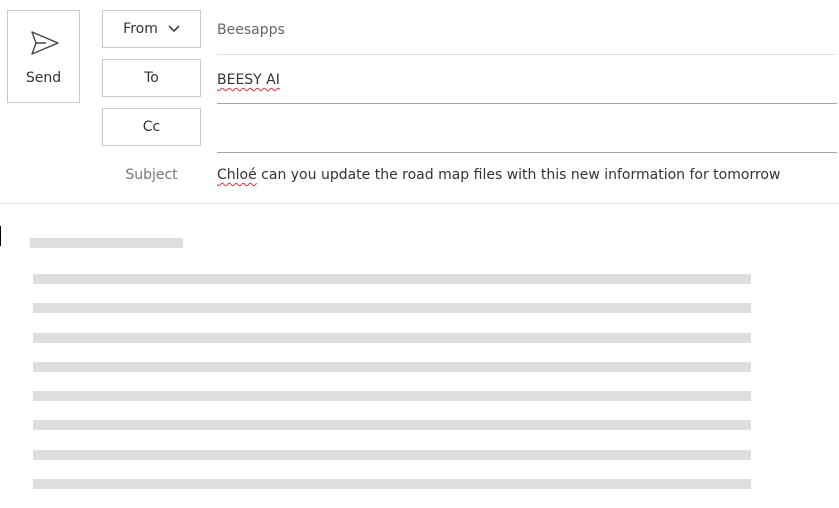 The width and height of the screenshot is (839, 508). What do you see at coordinates (527, 32) in the screenshot?
I see `from-field: Beesapps` at bounding box center [527, 32].